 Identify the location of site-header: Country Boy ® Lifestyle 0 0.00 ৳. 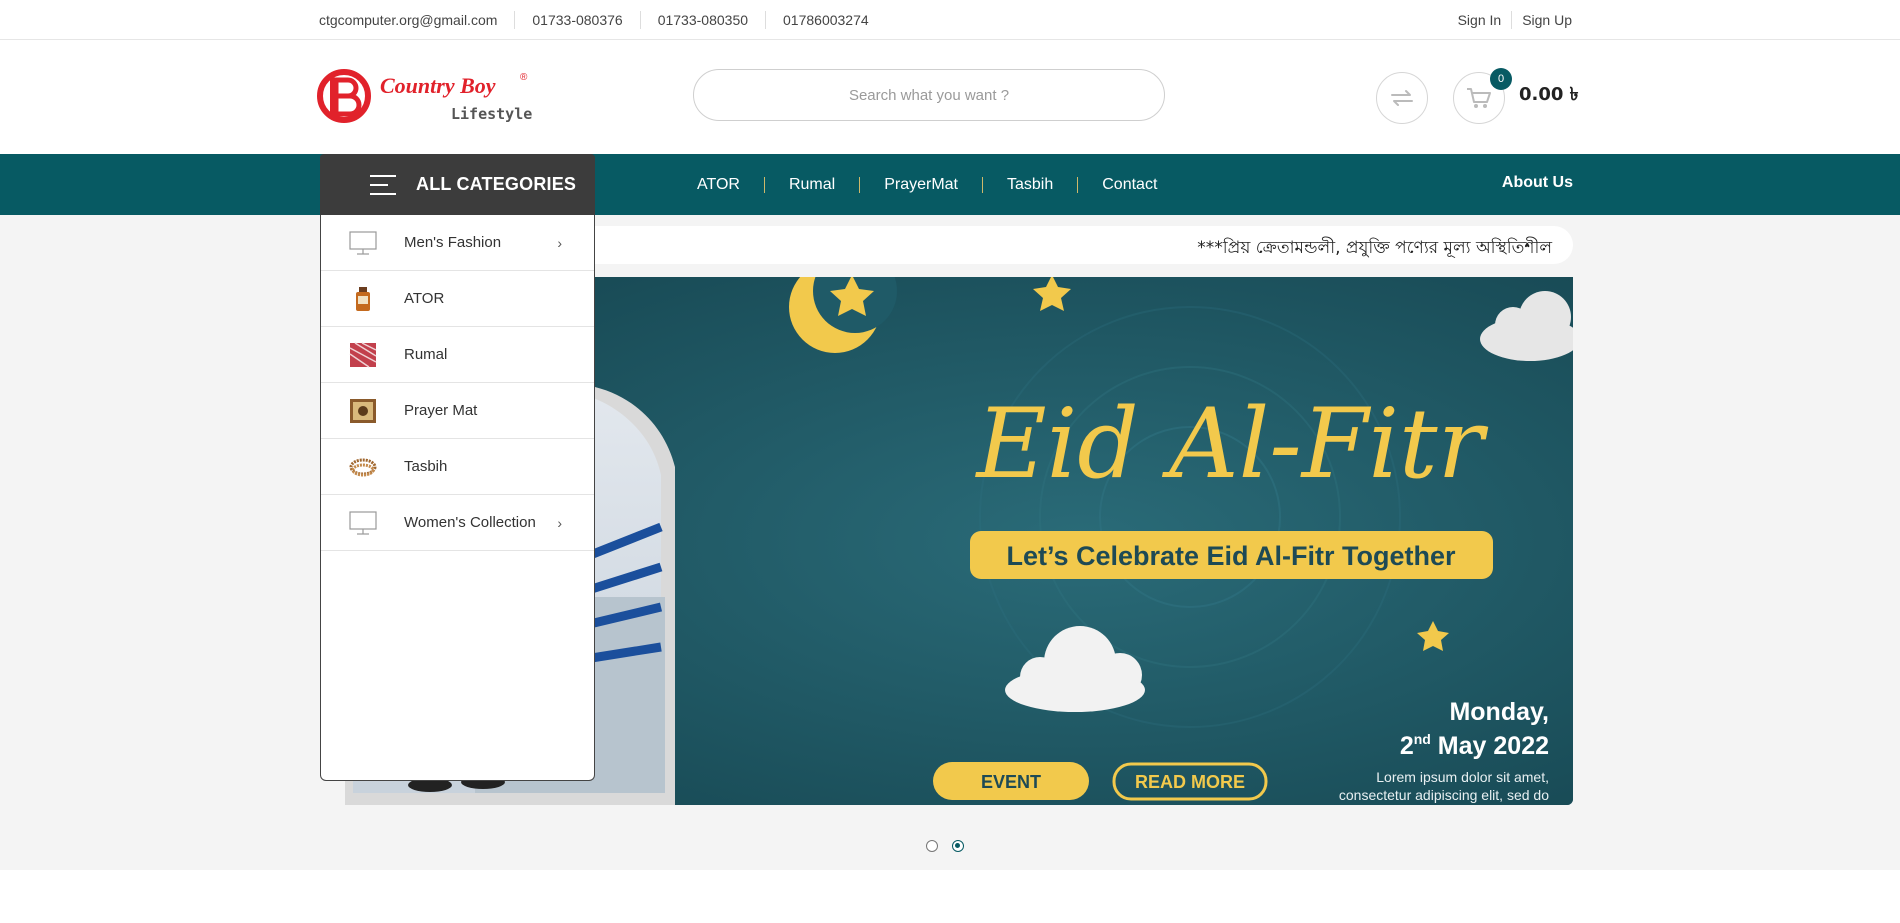
(950, 97).